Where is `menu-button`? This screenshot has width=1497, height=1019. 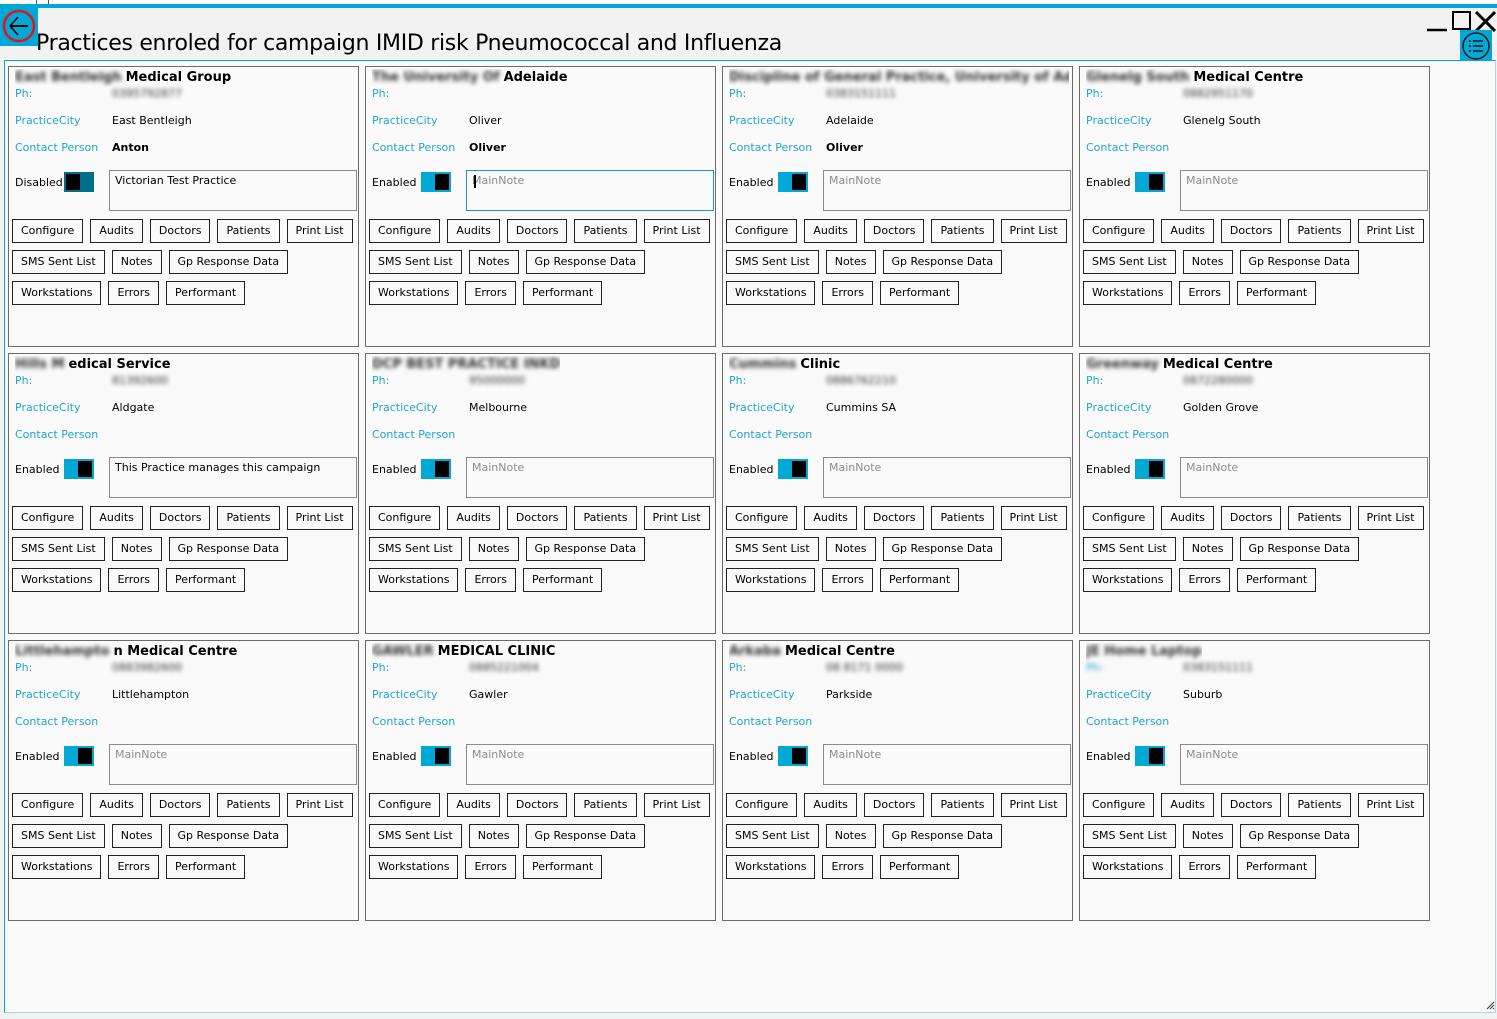
menu-button is located at coordinates (1476, 45).